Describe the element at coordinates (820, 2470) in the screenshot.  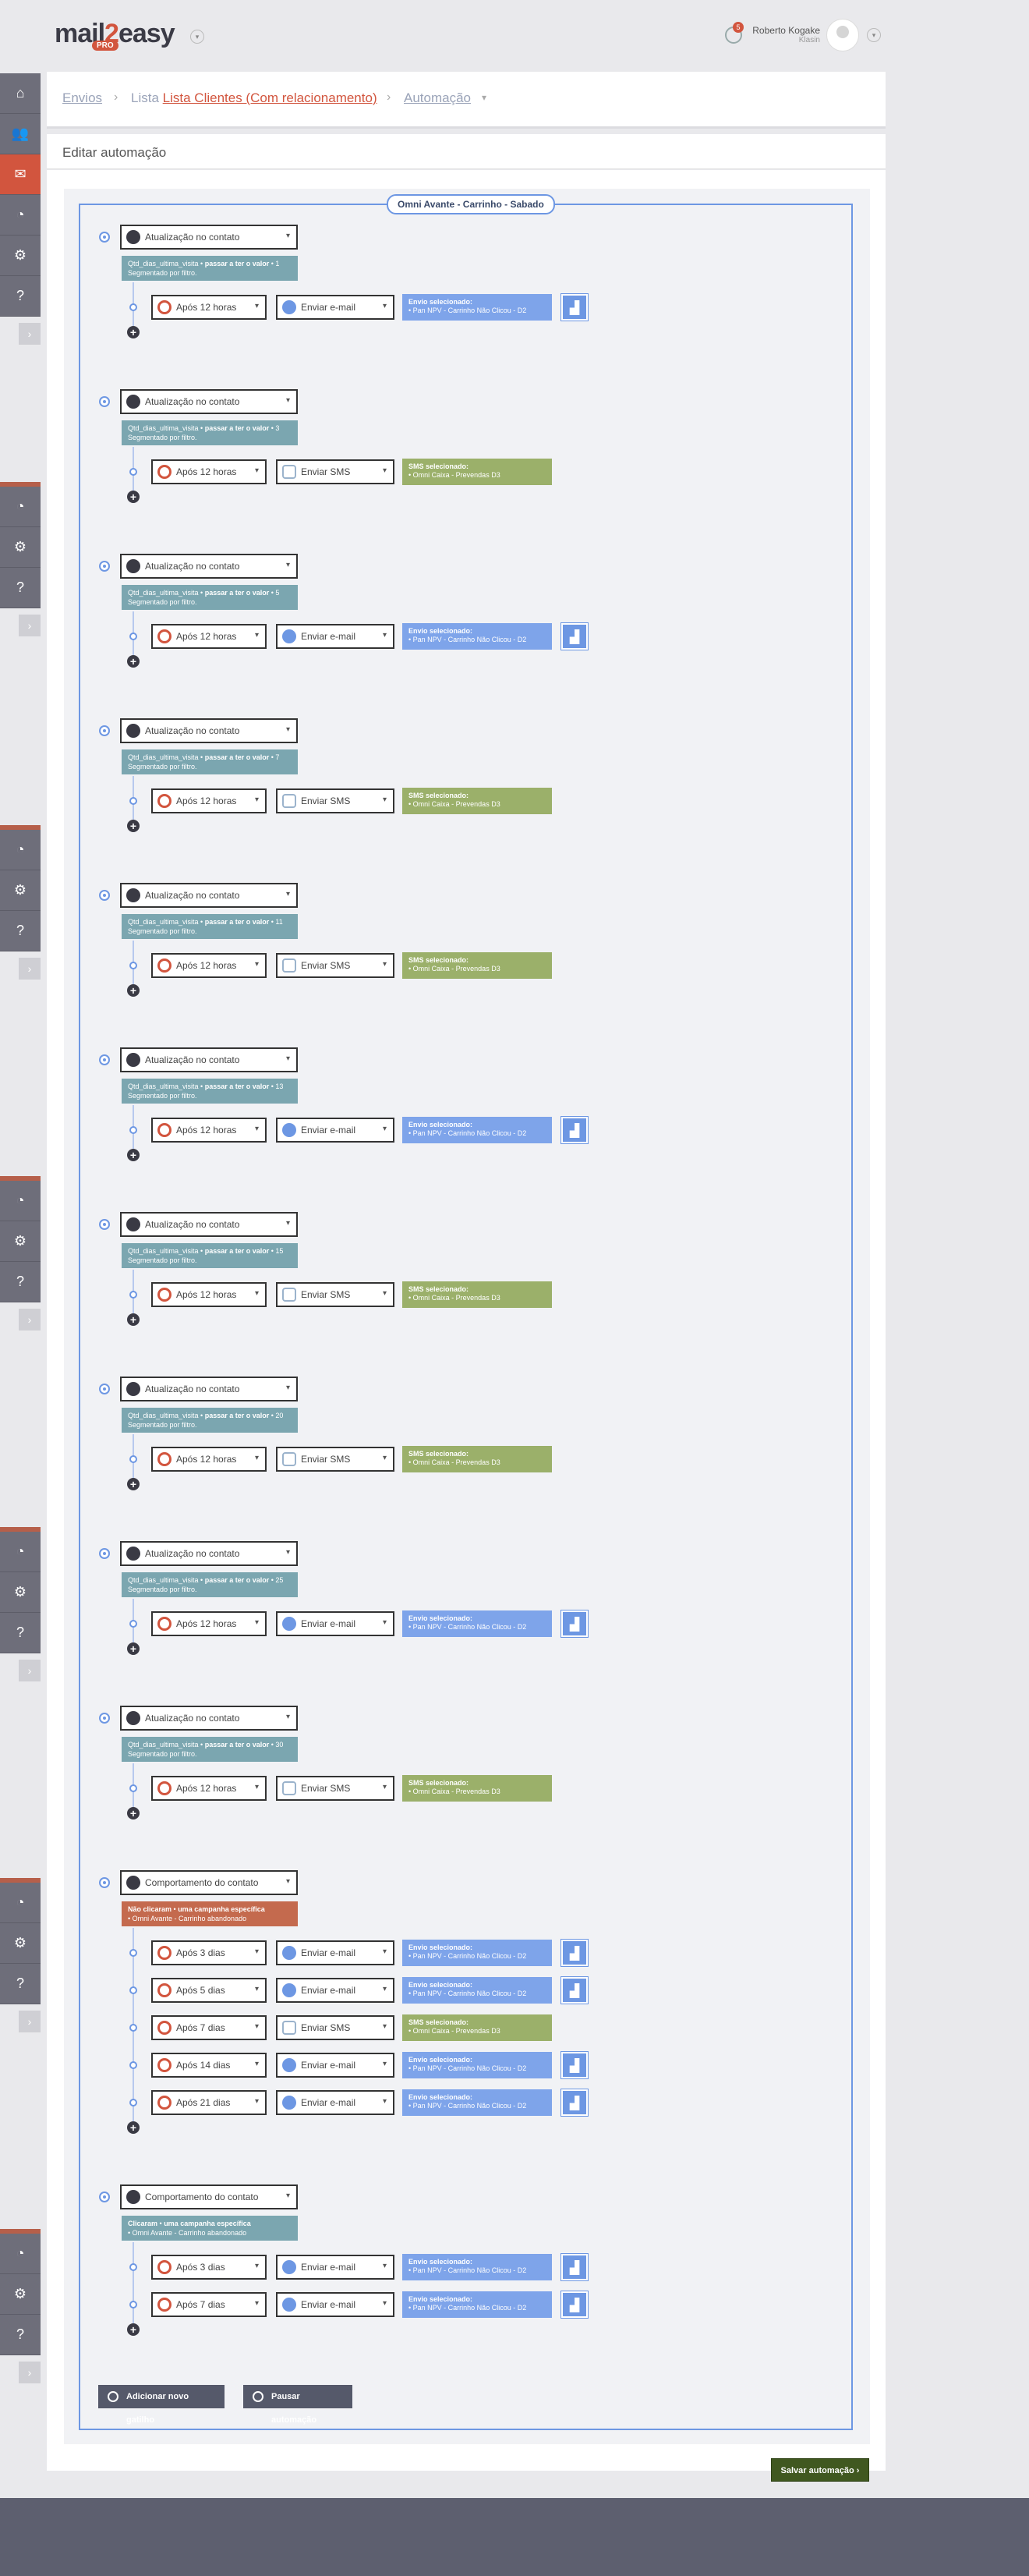
I see `save-automation-button: Salvar automação ›` at that location.